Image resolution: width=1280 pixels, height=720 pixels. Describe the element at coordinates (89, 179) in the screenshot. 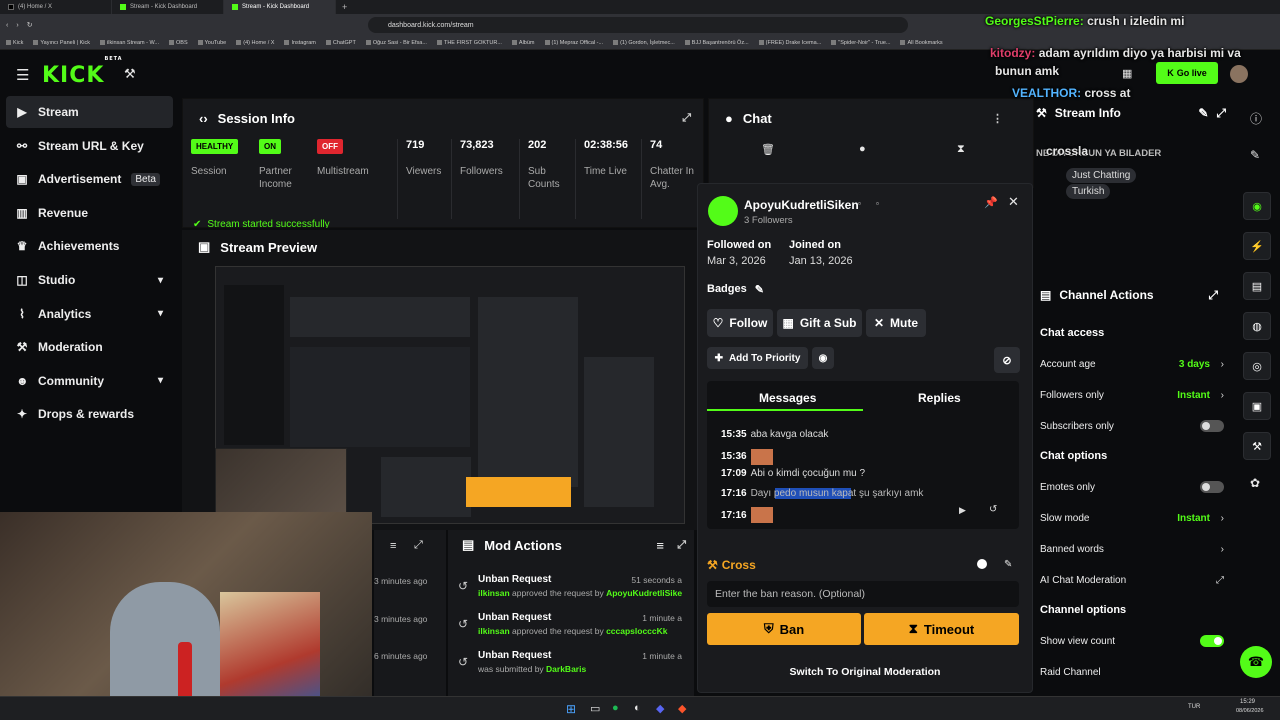

I see `sidebar-item-advertisement: ▣ Advertisement Beta` at that location.